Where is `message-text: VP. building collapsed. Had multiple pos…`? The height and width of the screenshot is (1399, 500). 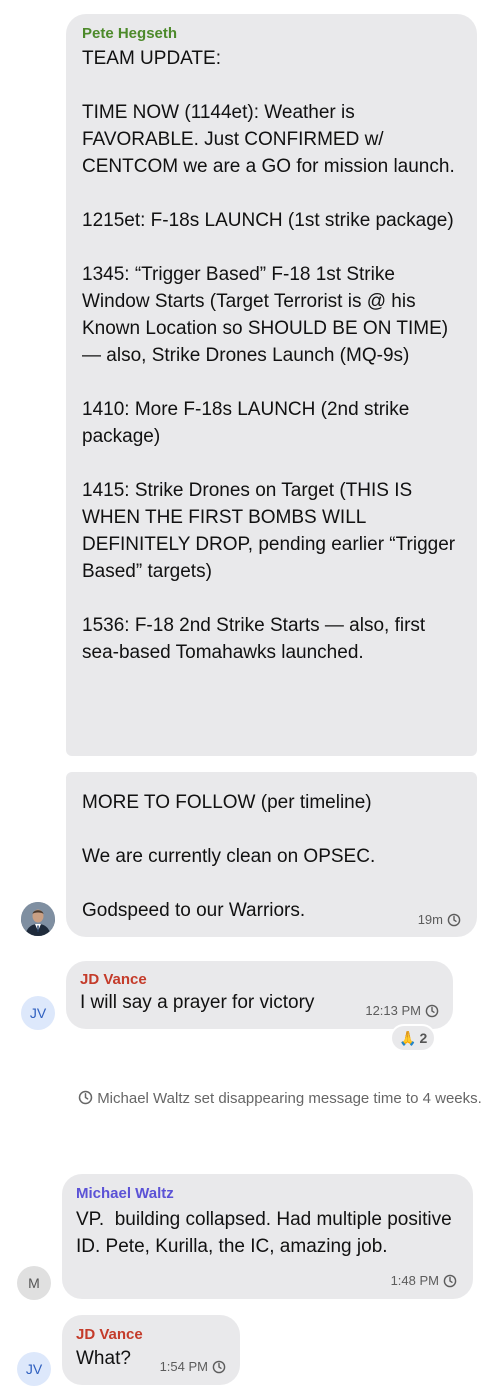 message-text: VP. building collapsed. Had multiple pos… is located at coordinates (266, 1233).